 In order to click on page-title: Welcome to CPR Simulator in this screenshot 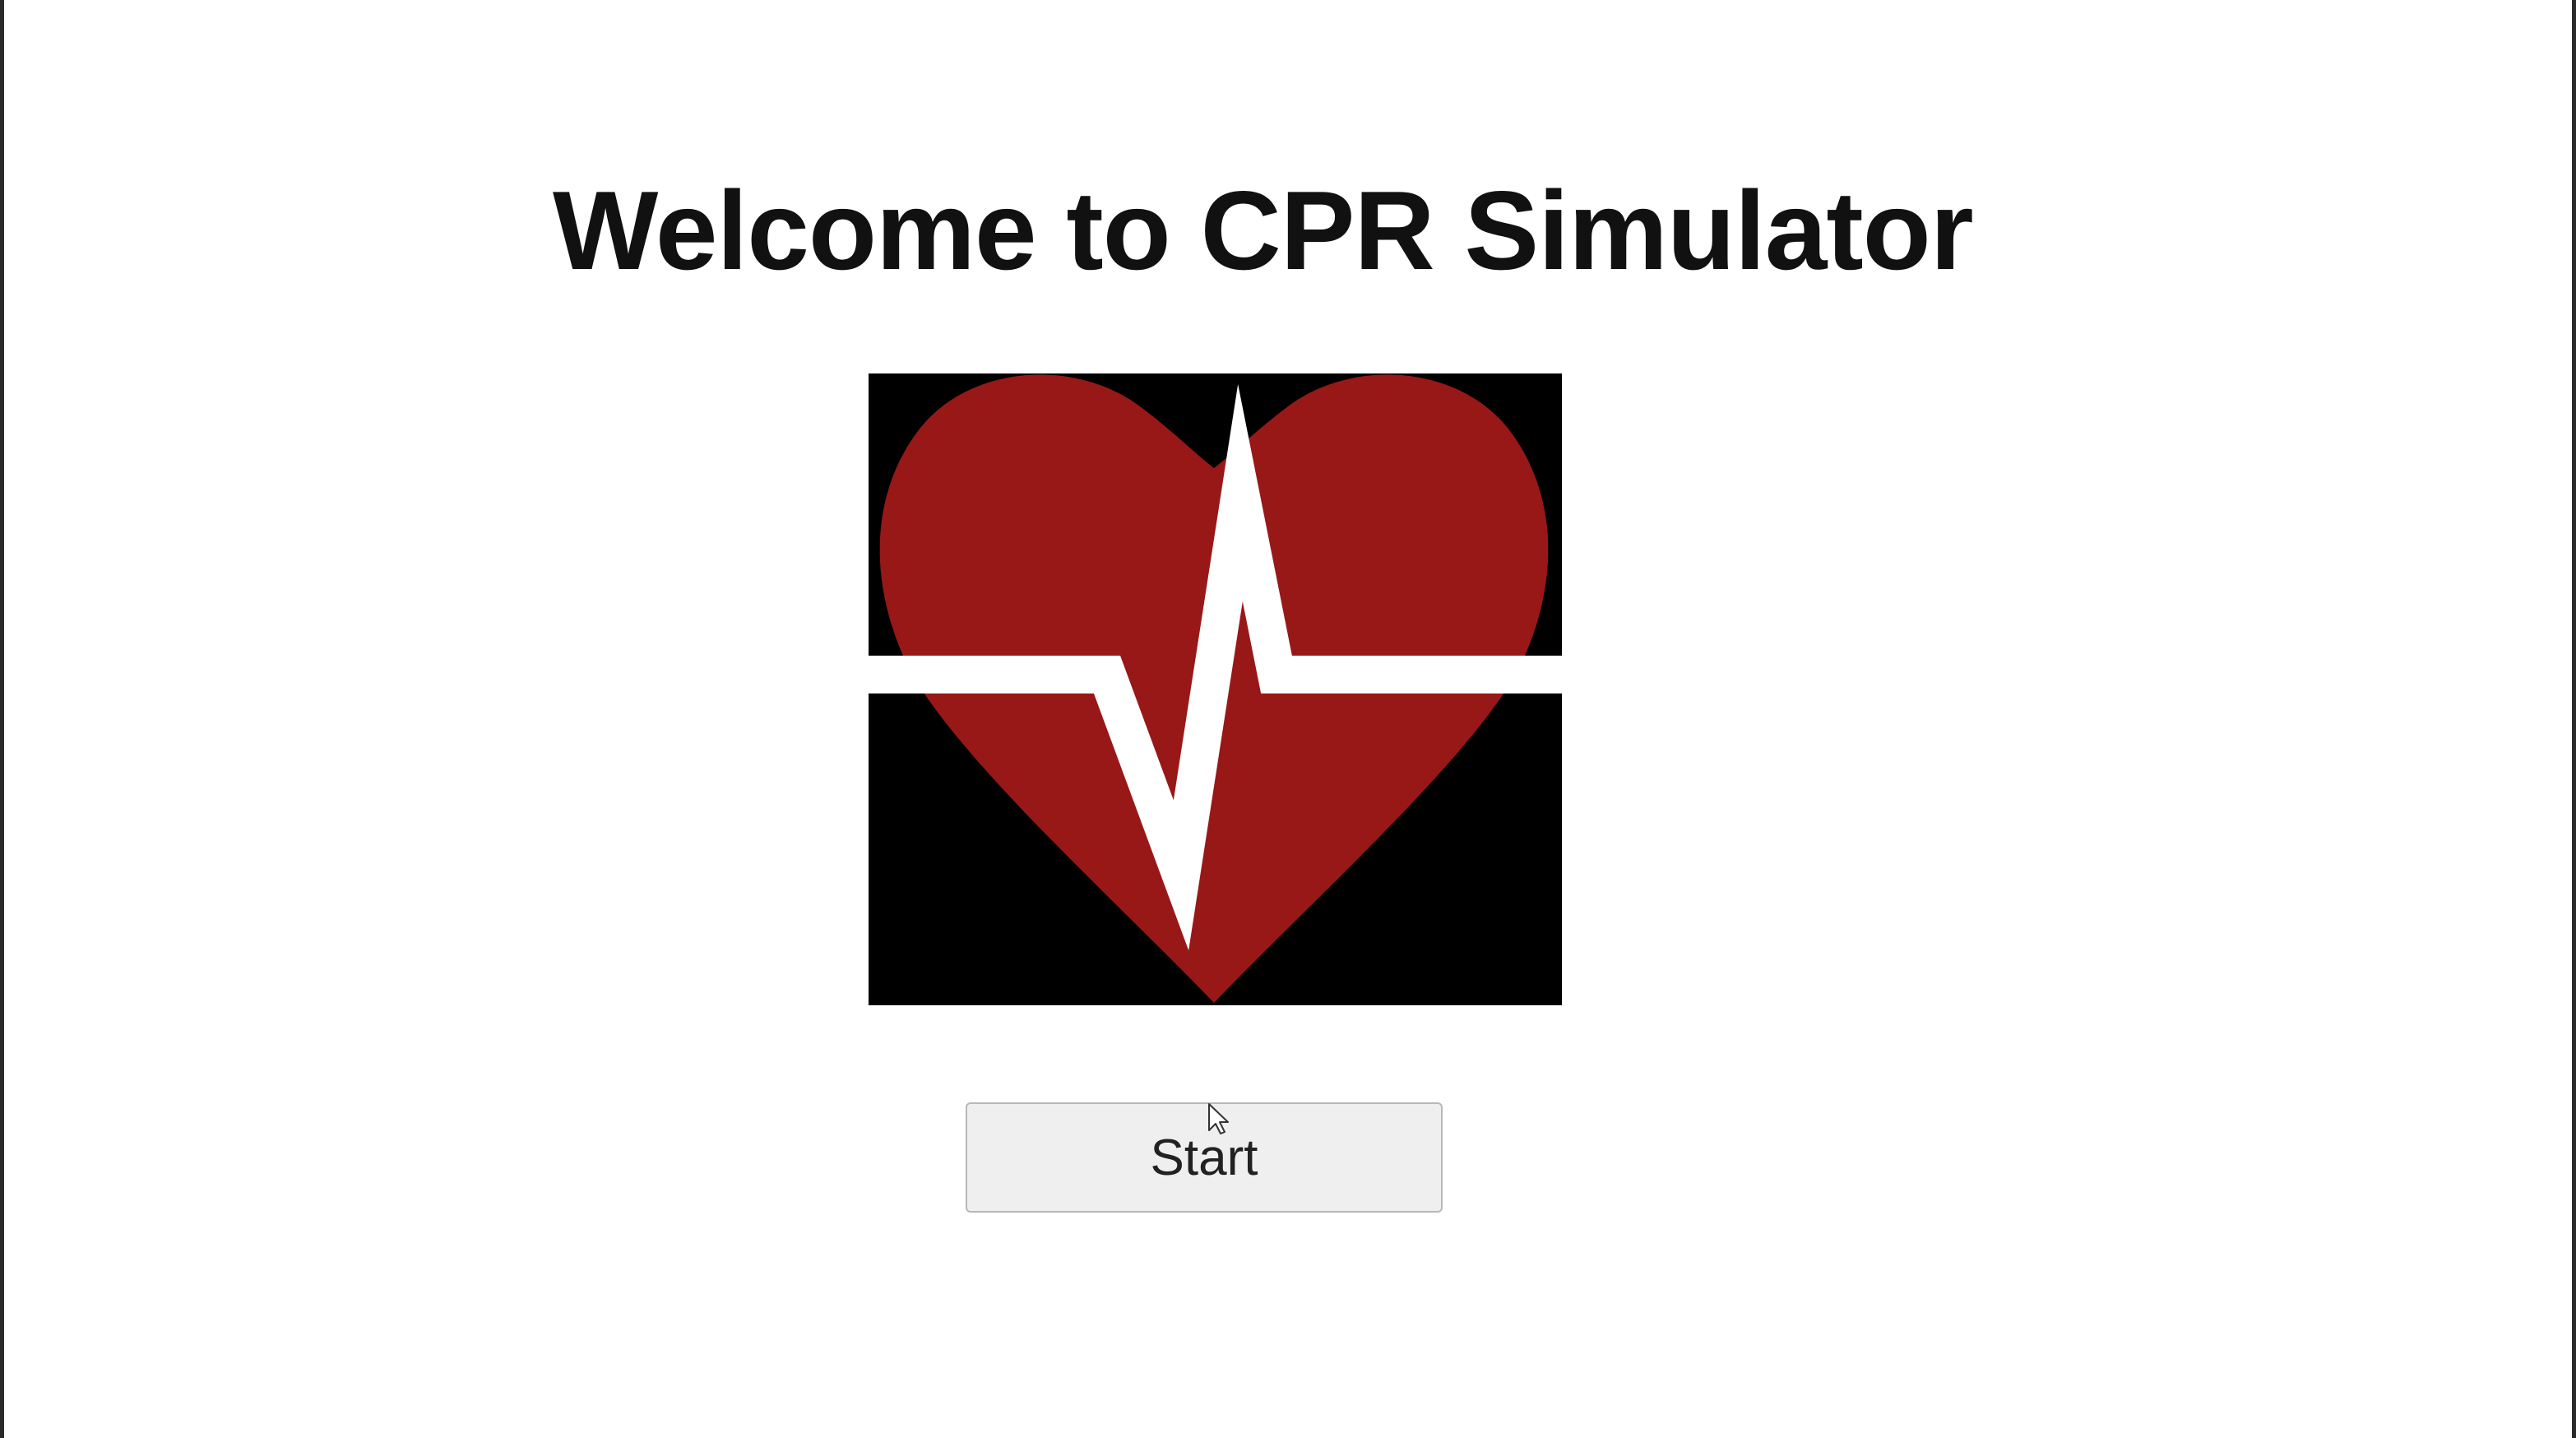, I will do `click(1264, 230)`.